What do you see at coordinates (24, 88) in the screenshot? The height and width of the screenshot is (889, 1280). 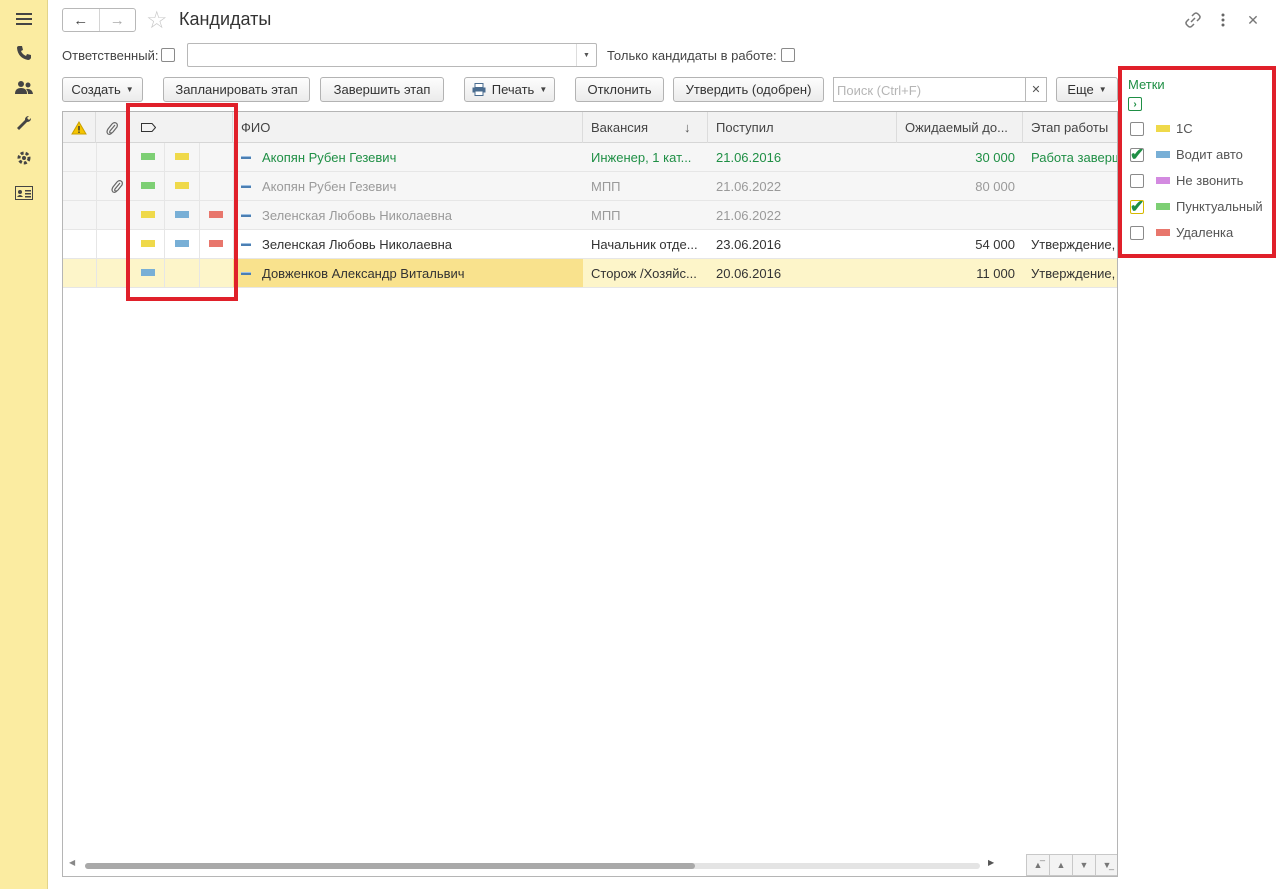 I see `users-icon` at bounding box center [24, 88].